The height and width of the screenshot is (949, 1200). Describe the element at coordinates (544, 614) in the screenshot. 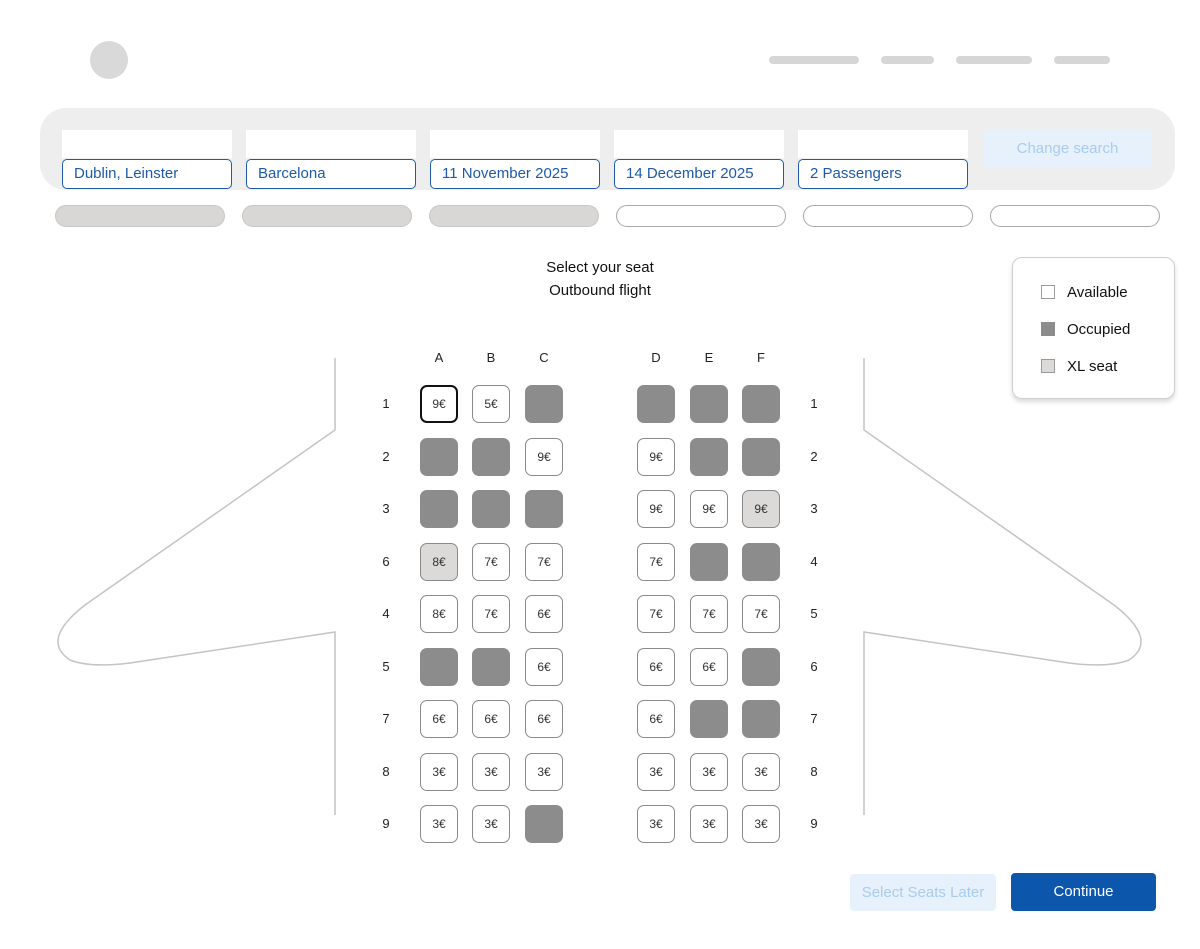

I see `seat-4-c: 6€` at that location.